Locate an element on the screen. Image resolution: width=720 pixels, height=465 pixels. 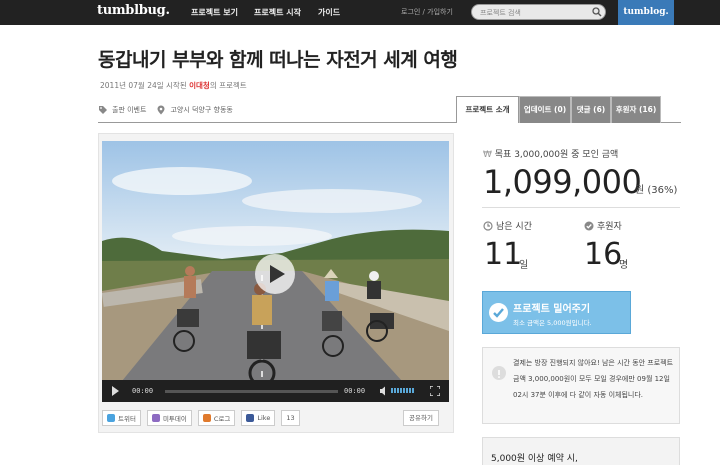
time-current: 00:00 is located at coordinates (143, 391).